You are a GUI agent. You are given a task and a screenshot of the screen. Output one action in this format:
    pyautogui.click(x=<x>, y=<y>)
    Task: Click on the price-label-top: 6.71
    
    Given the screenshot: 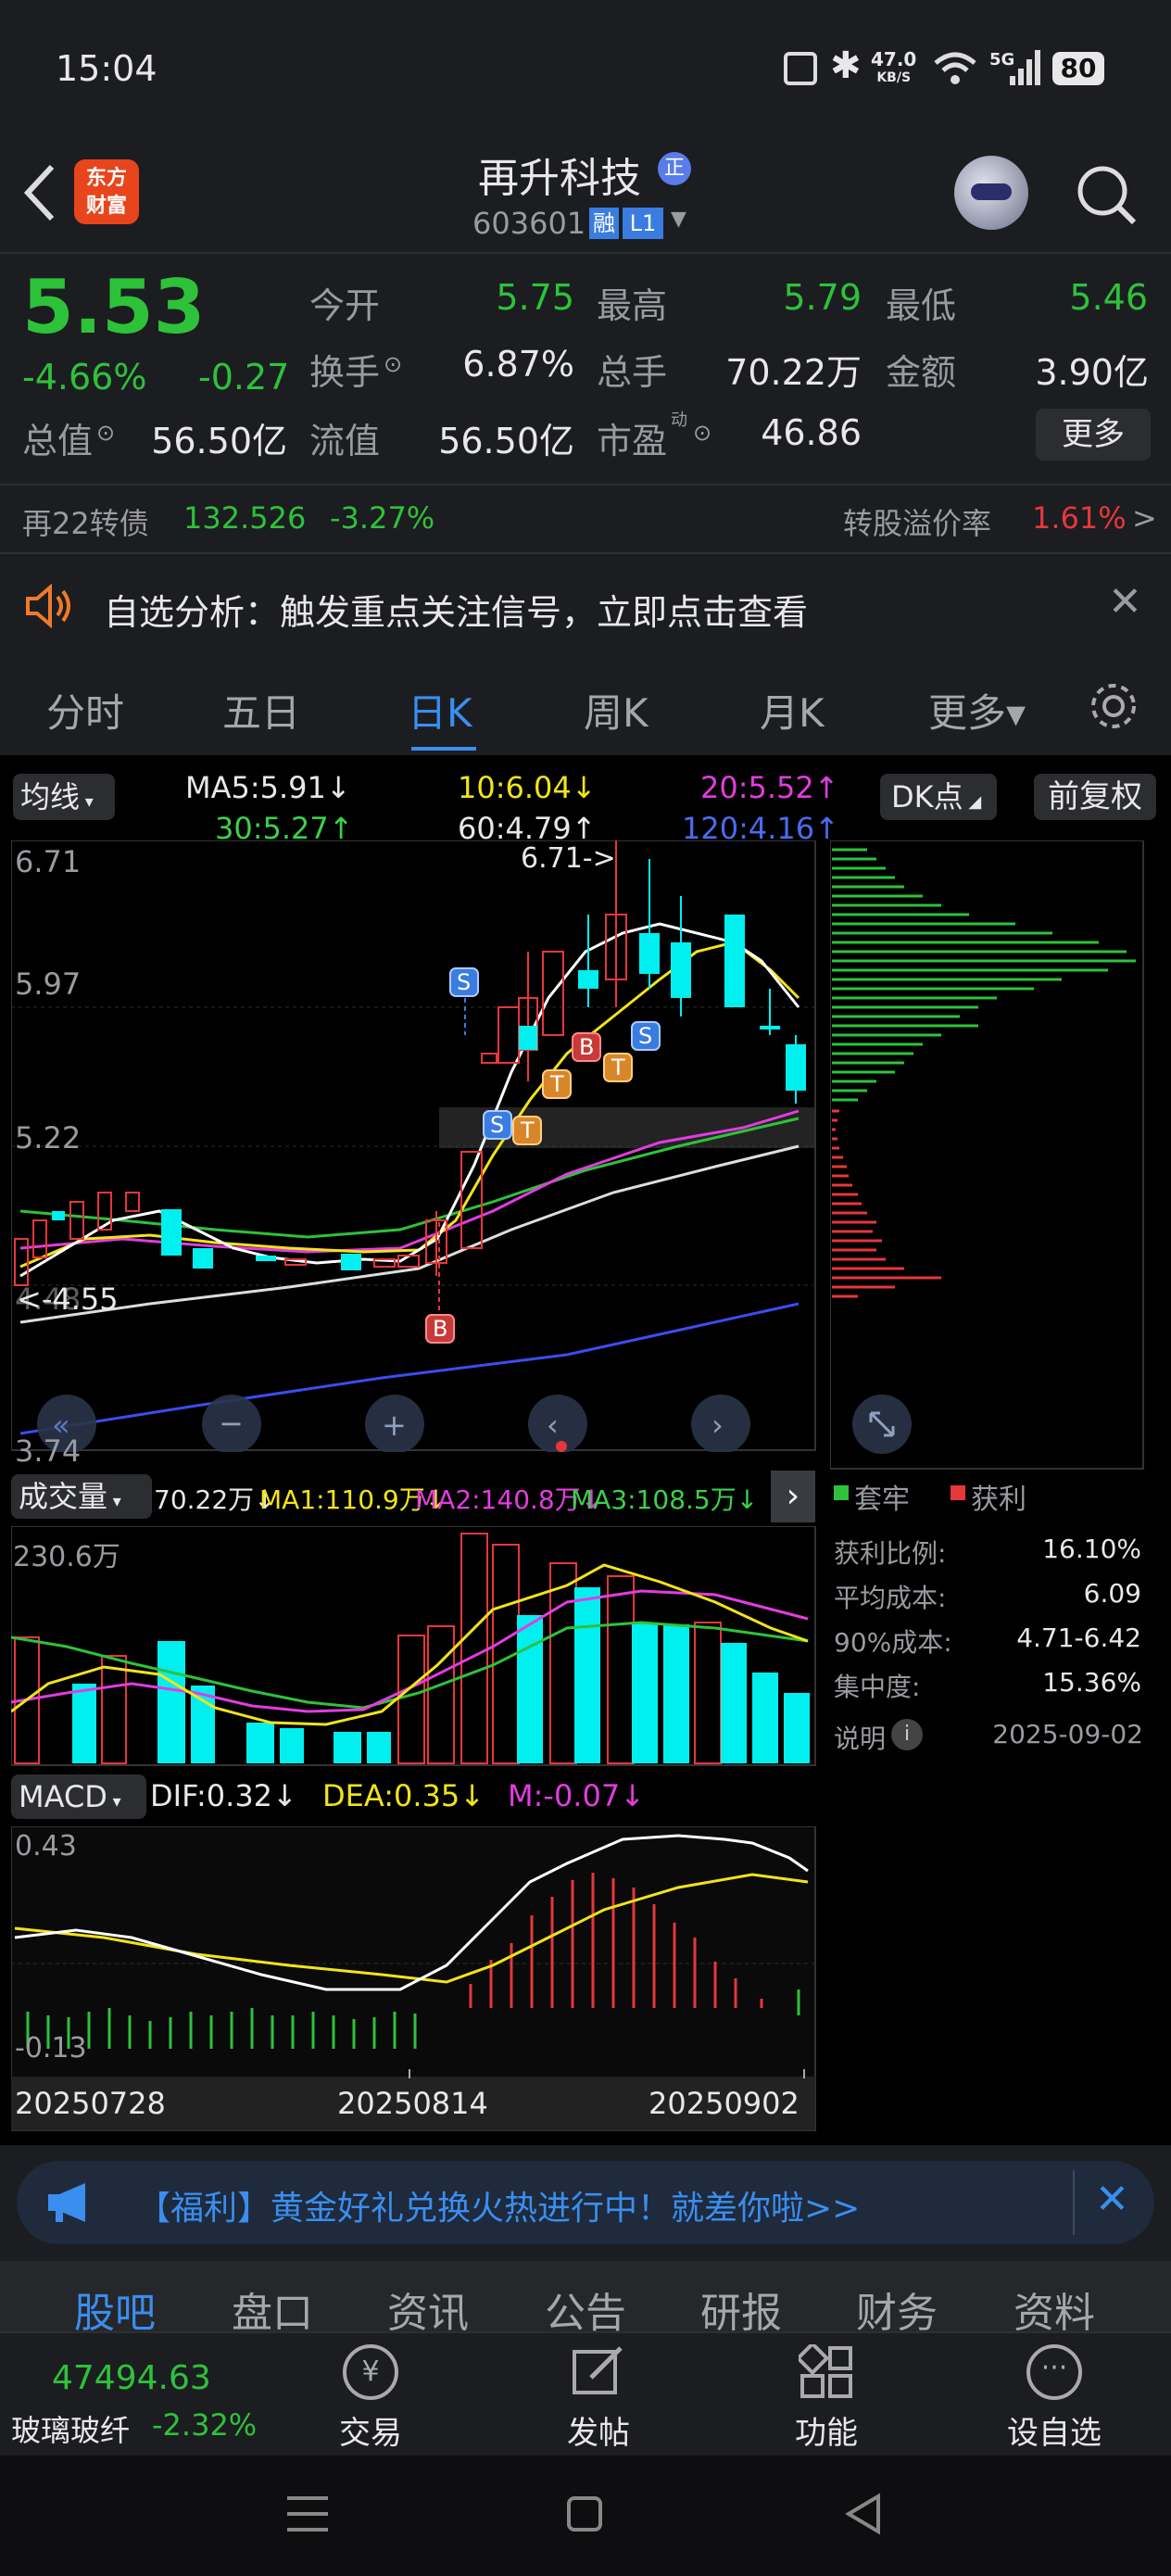 What is the action you would take?
    pyautogui.click(x=49, y=861)
    